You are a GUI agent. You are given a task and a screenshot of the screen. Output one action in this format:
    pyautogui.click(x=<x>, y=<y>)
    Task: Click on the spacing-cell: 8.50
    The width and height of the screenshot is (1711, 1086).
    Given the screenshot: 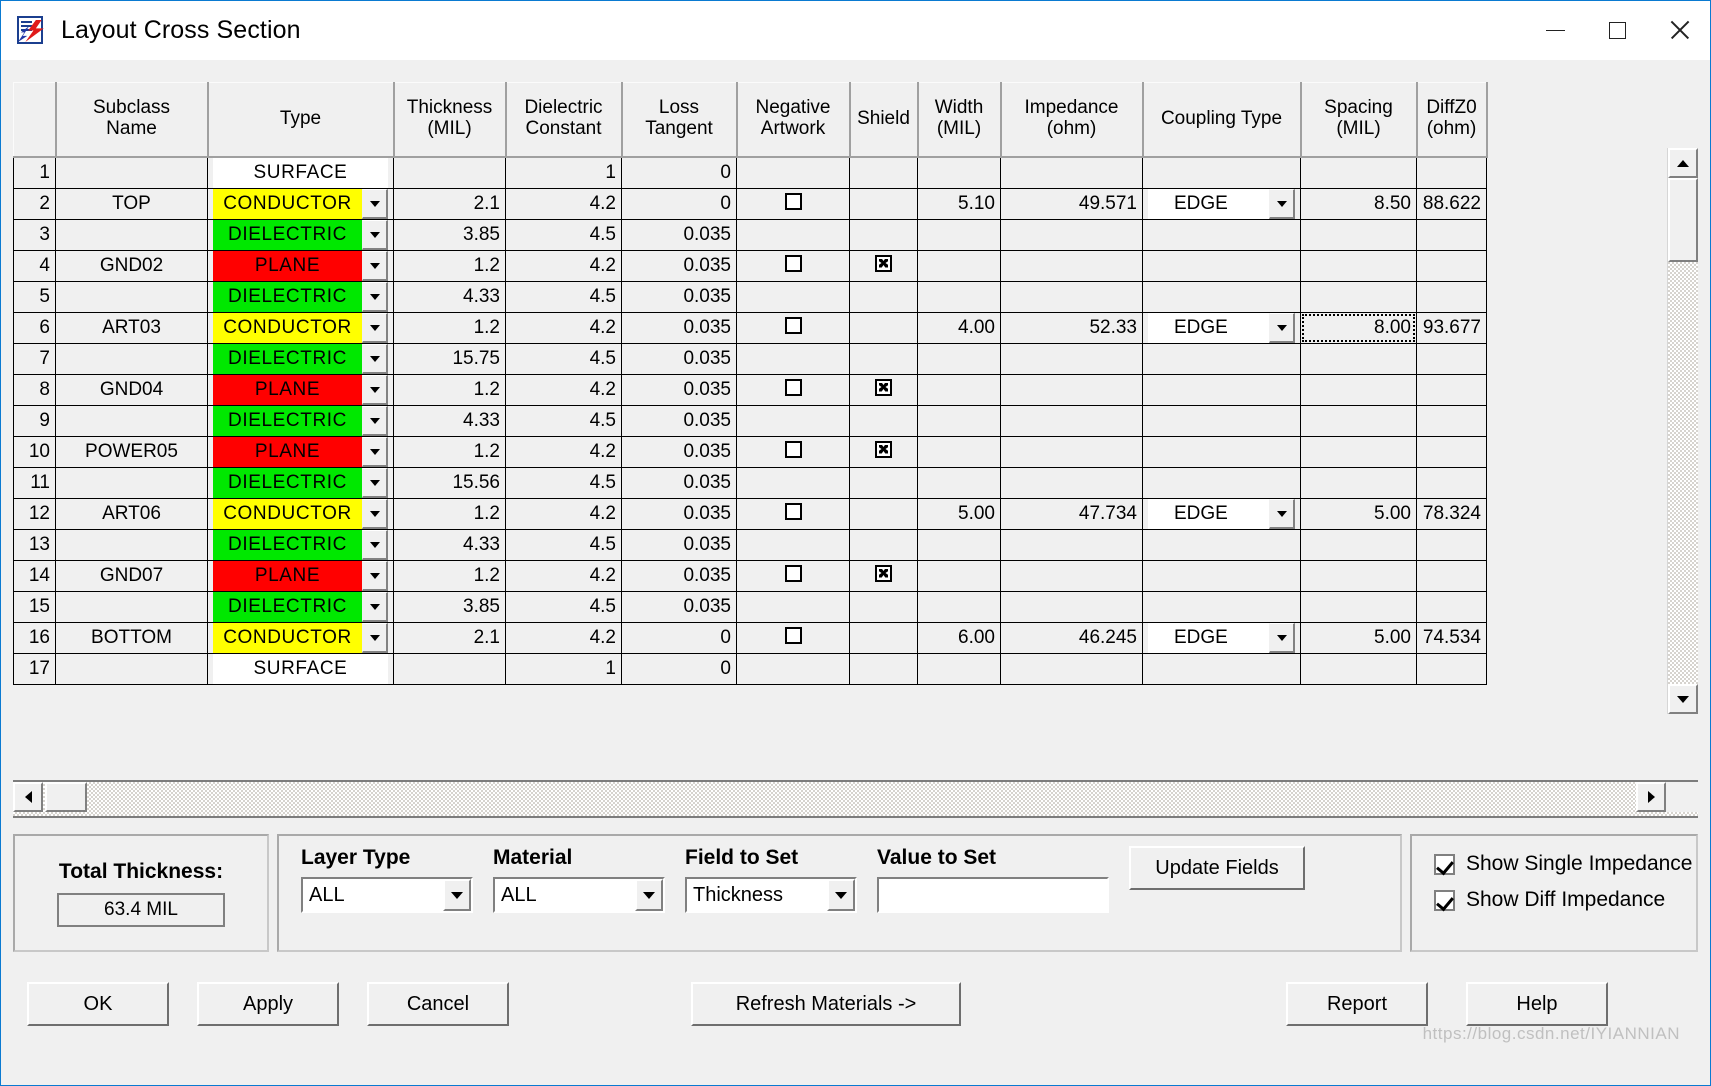 What is the action you would take?
    pyautogui.click(x=1358, y=204)
    